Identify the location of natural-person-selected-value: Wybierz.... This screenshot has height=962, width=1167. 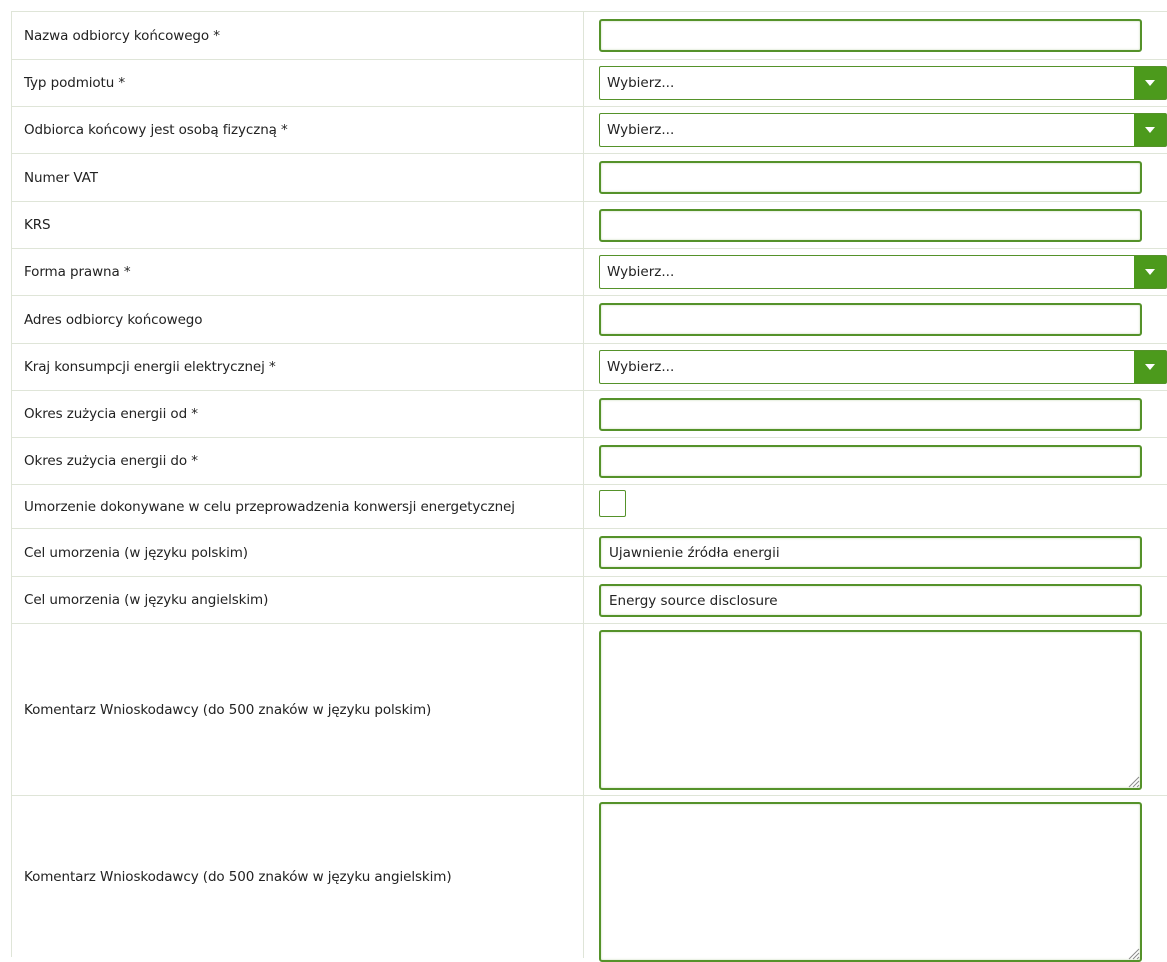
(641, 130).